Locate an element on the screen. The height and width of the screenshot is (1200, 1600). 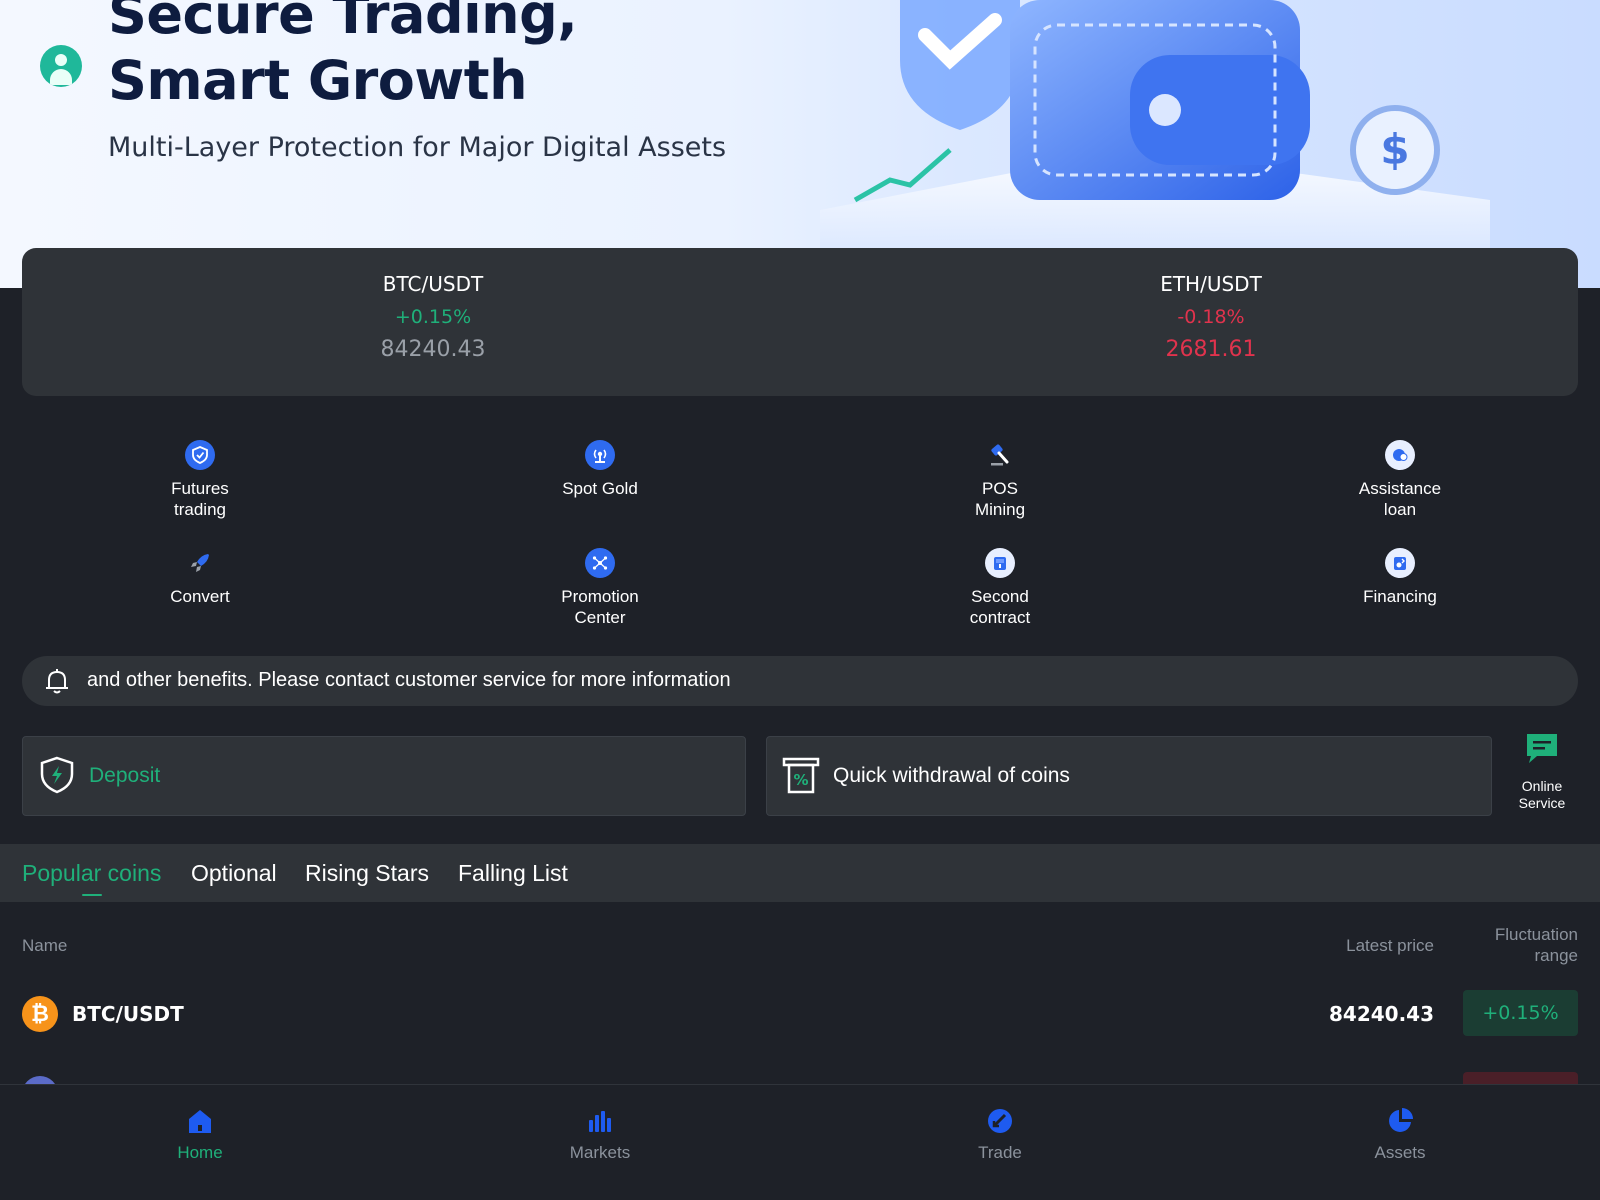
hammer-icon is located at coordinates (1000, 455).